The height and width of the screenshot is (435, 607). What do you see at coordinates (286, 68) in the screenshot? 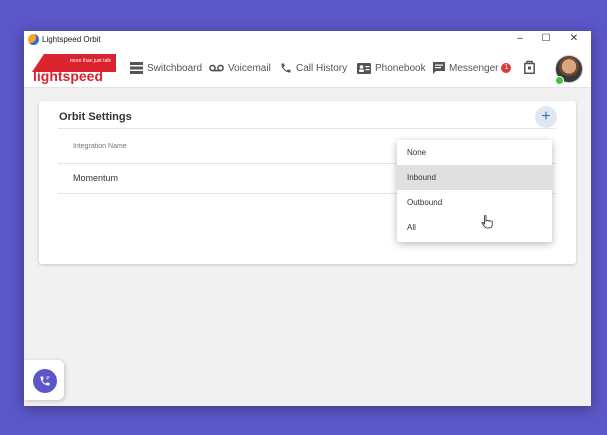
I see `phone-icon` at bounding box center [286, 68].